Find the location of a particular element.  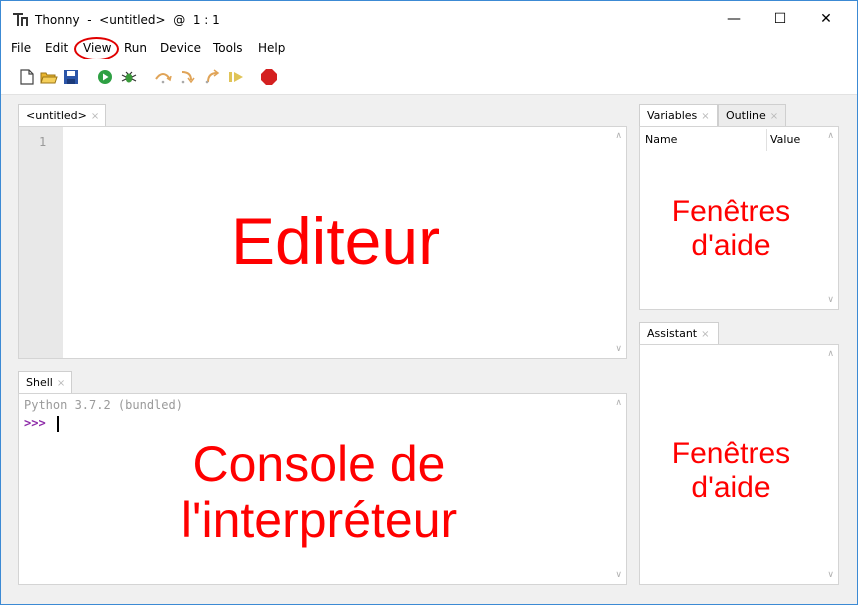

run-button is located at coordinates (105, 77).